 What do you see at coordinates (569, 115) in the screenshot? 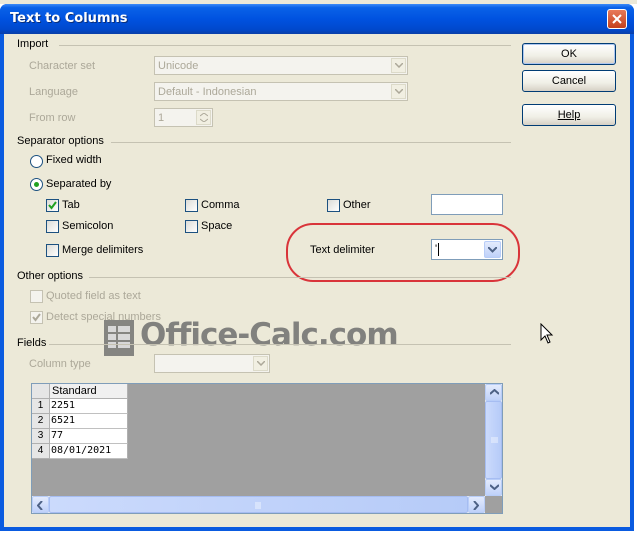
I see `help-button: Help` at bounding box center [569, 115].